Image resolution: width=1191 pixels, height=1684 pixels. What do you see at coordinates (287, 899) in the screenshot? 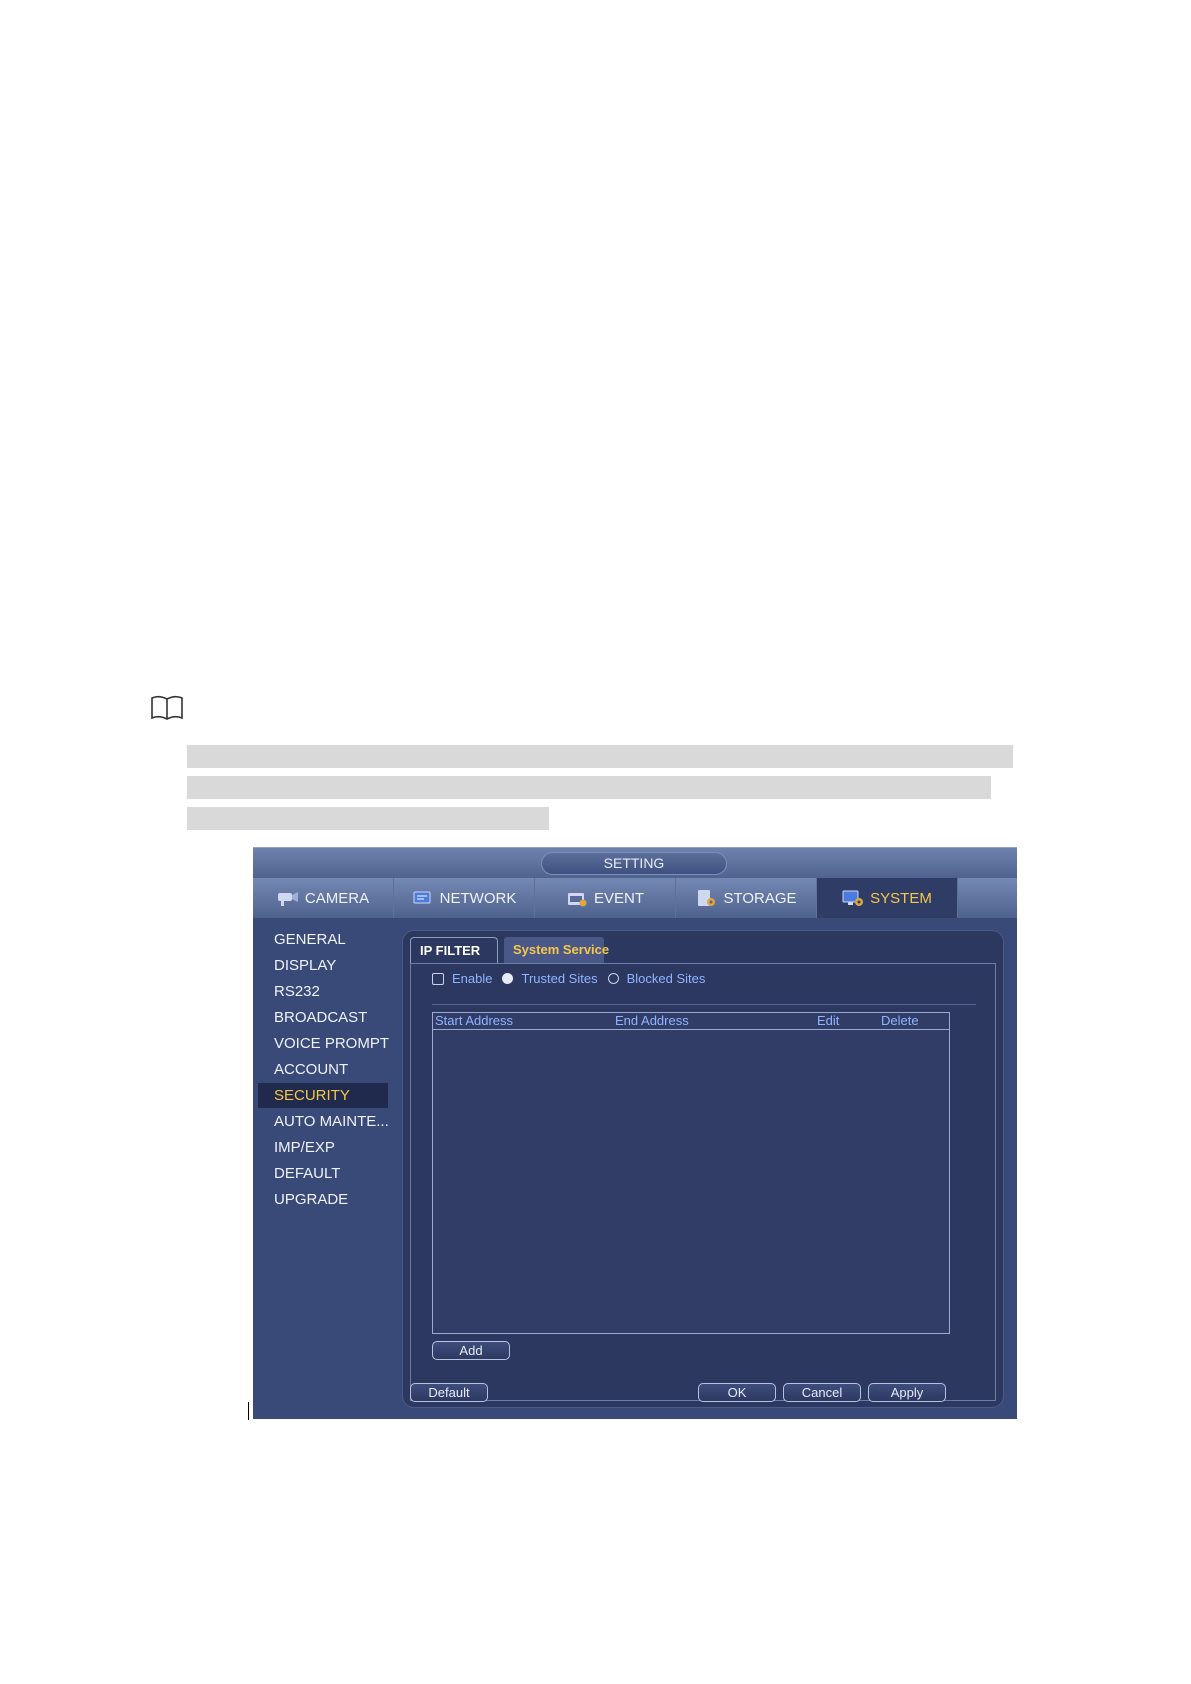
I see `camera-icon` at bounding box center [287, 899].